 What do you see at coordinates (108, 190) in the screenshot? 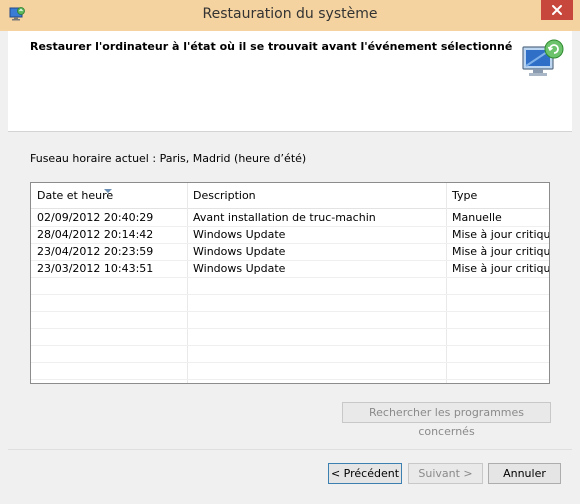
I see `sort-descending-icon` at bounding box center [108, 190].